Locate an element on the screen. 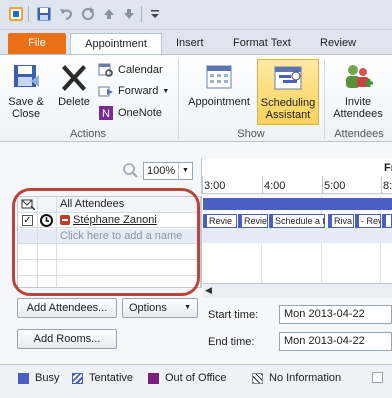 The height and width of the screenshot is (398, 392). forward-button: Forward ▼ is located at coordinates (133, 91).